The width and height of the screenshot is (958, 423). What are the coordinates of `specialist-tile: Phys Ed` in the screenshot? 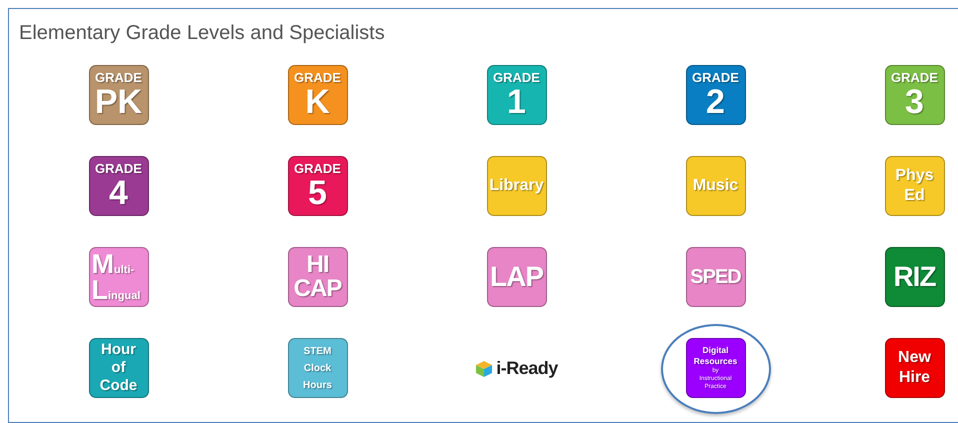 It's located at (914, 186).